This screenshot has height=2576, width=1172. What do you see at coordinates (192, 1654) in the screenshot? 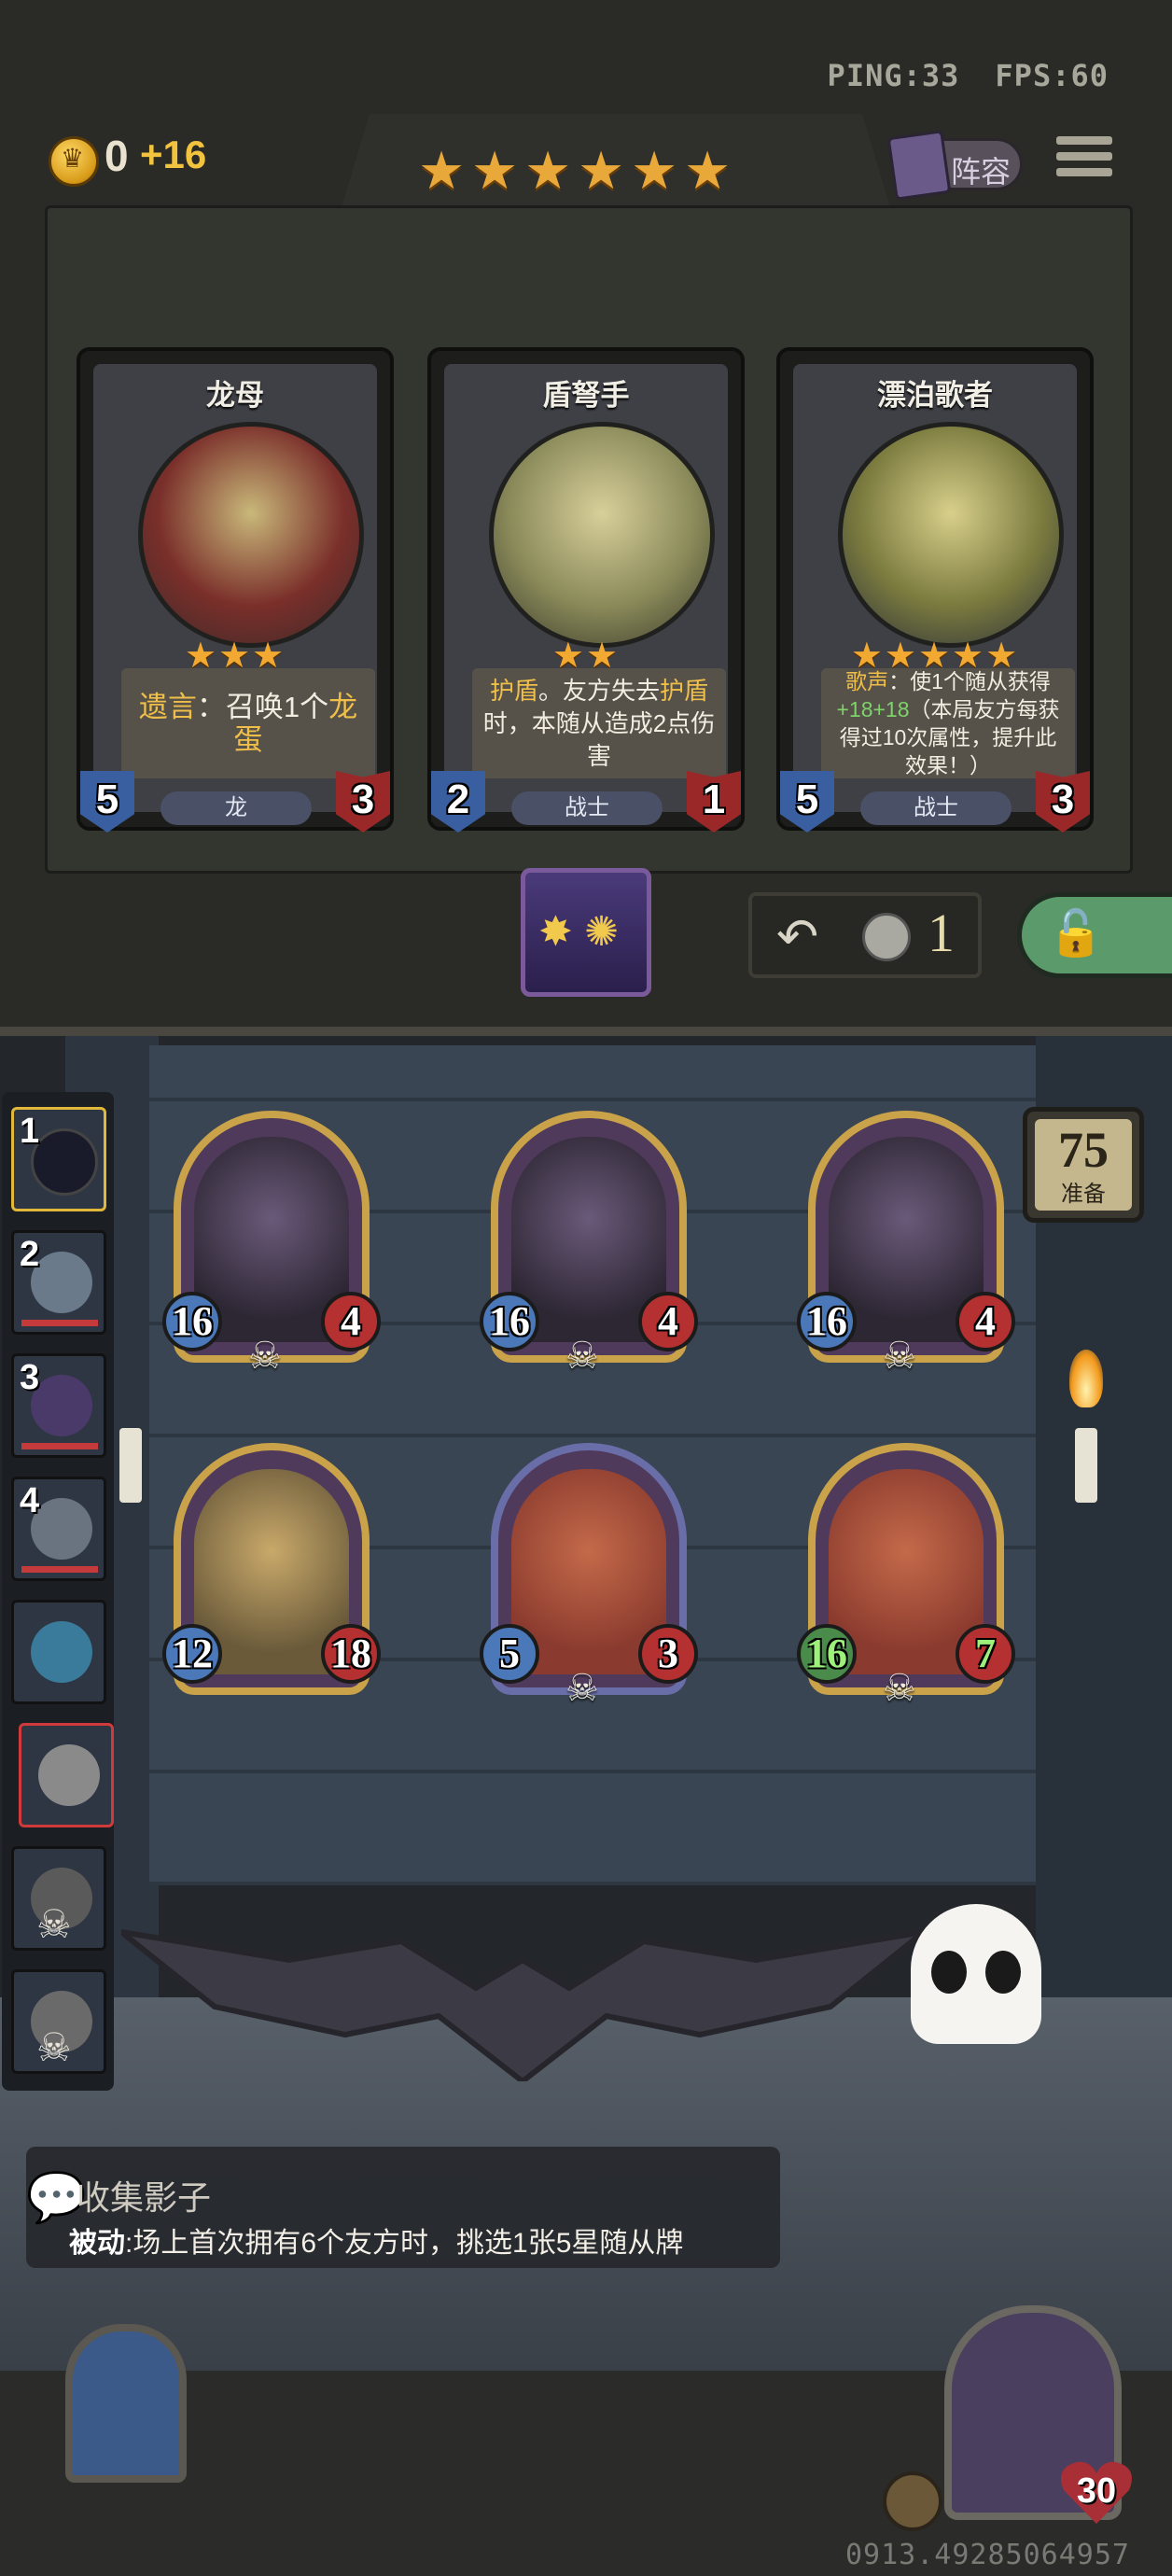
I see `minion-attack: 12` at bounding box center [192, 1654].